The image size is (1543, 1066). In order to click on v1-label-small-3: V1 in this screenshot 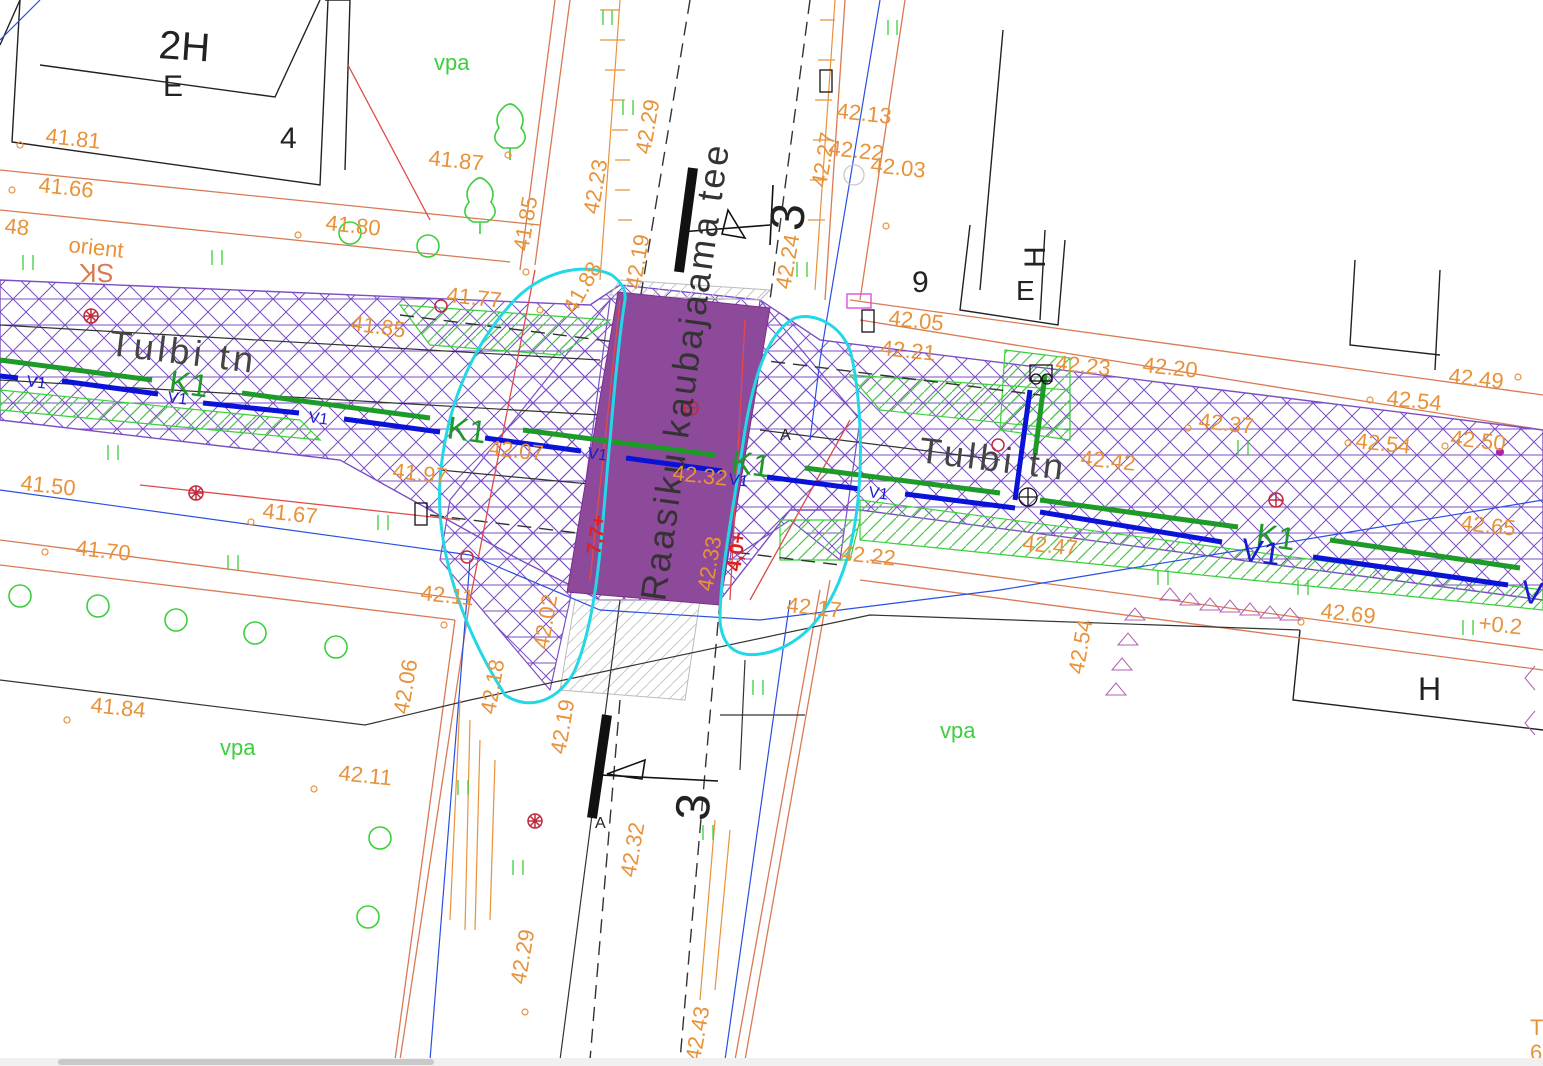, I will do `click(318, 419)`.